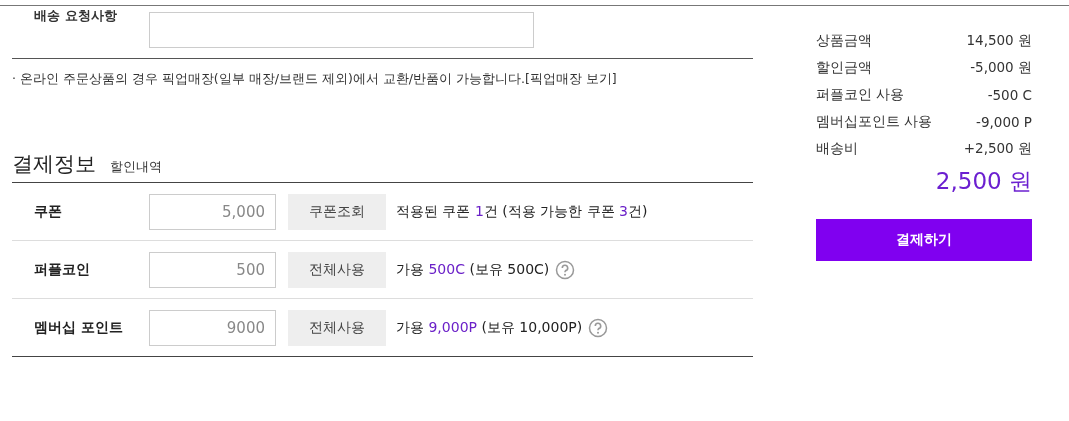  I want to click on summary-amount: -5,000 원, so click(1001, 67).